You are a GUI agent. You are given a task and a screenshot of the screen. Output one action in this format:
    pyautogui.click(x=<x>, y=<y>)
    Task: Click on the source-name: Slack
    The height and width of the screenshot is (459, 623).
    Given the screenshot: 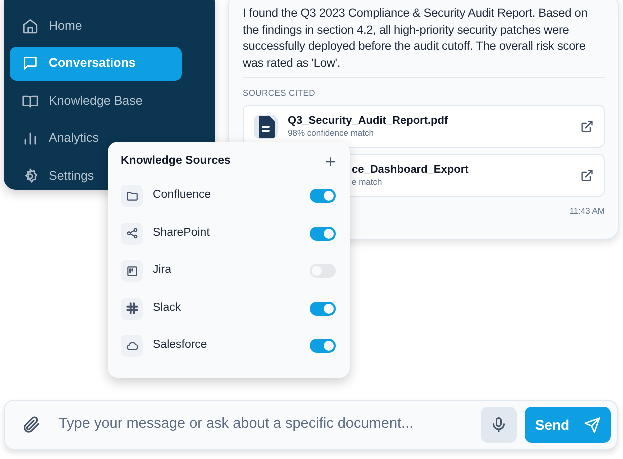 What is the action you would take?
    pyautogui.click(x=167, y=308)
    